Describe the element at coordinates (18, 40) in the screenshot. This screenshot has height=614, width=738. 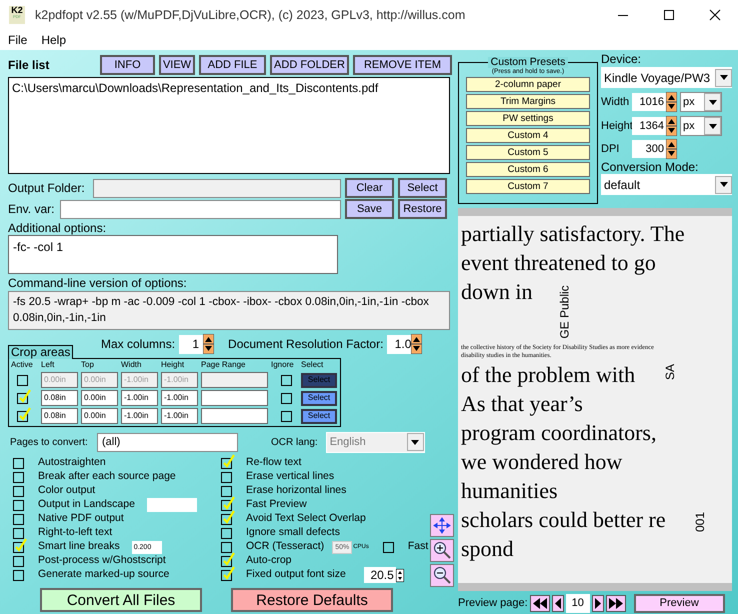
I see `menu-item: File` at that location.